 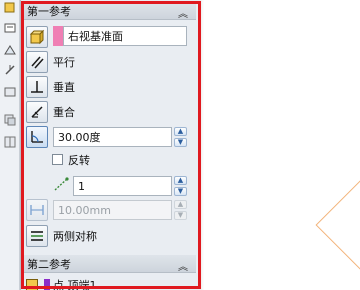 I want to click on angle-button, so click(x=37, y=137).